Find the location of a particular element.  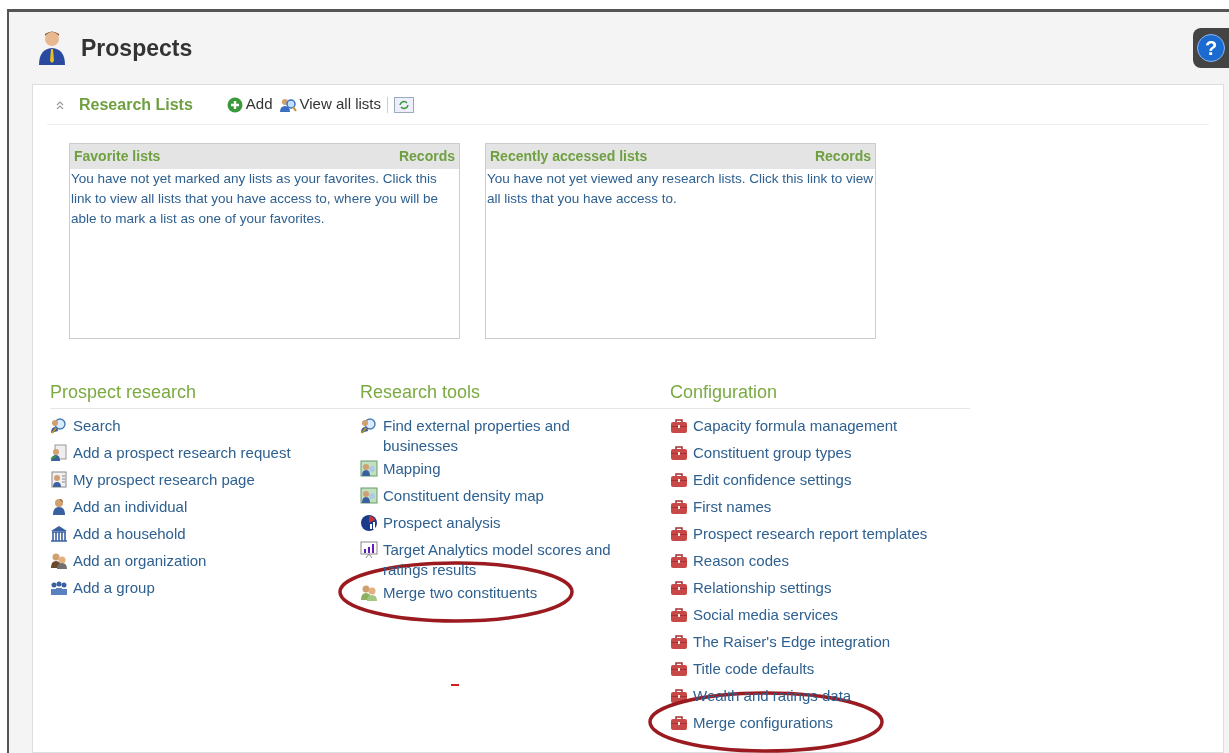

person-document-icon is located at coordinates (59, 453).